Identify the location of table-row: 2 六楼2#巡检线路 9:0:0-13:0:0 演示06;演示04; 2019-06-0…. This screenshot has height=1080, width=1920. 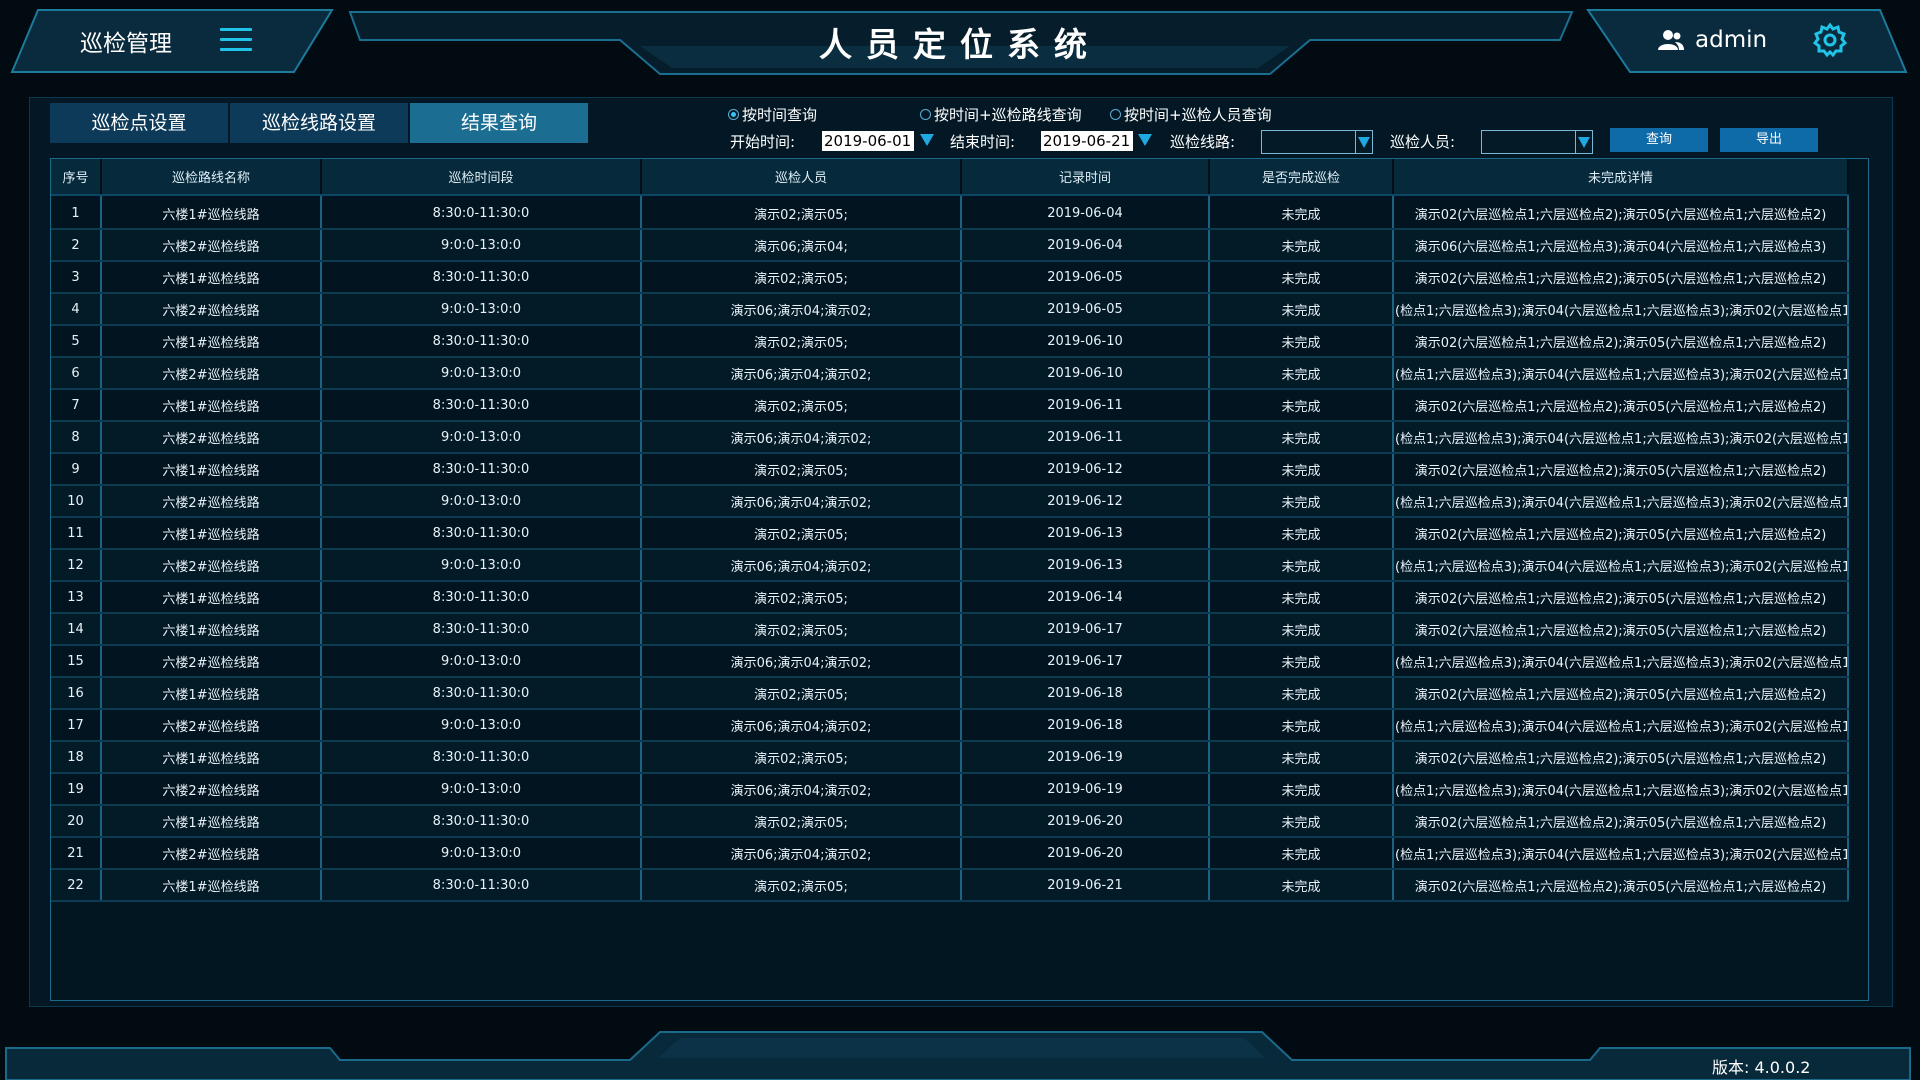
(950, 245).